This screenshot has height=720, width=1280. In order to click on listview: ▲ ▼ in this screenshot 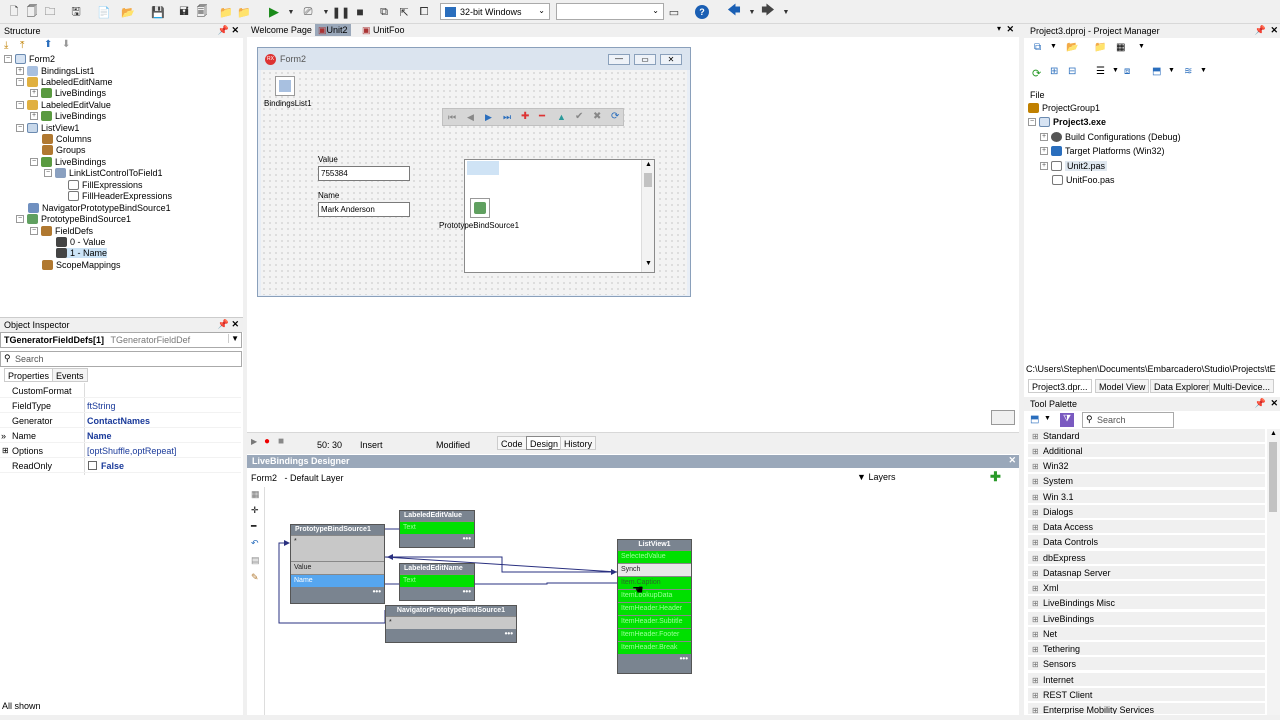, I will do `click(559, 216)`.